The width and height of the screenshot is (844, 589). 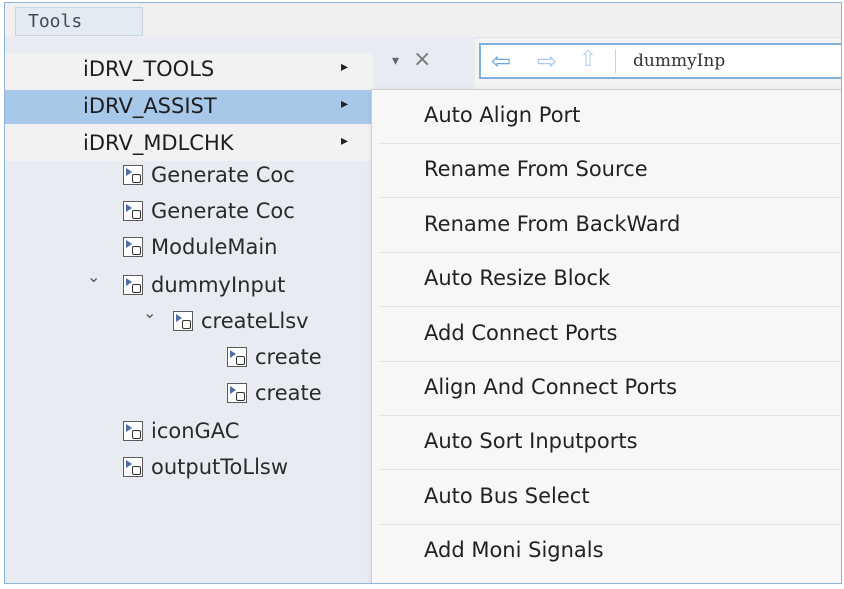 I want to click on submenu-item-label: Auto Bus Select, so click(x=507, y=495).